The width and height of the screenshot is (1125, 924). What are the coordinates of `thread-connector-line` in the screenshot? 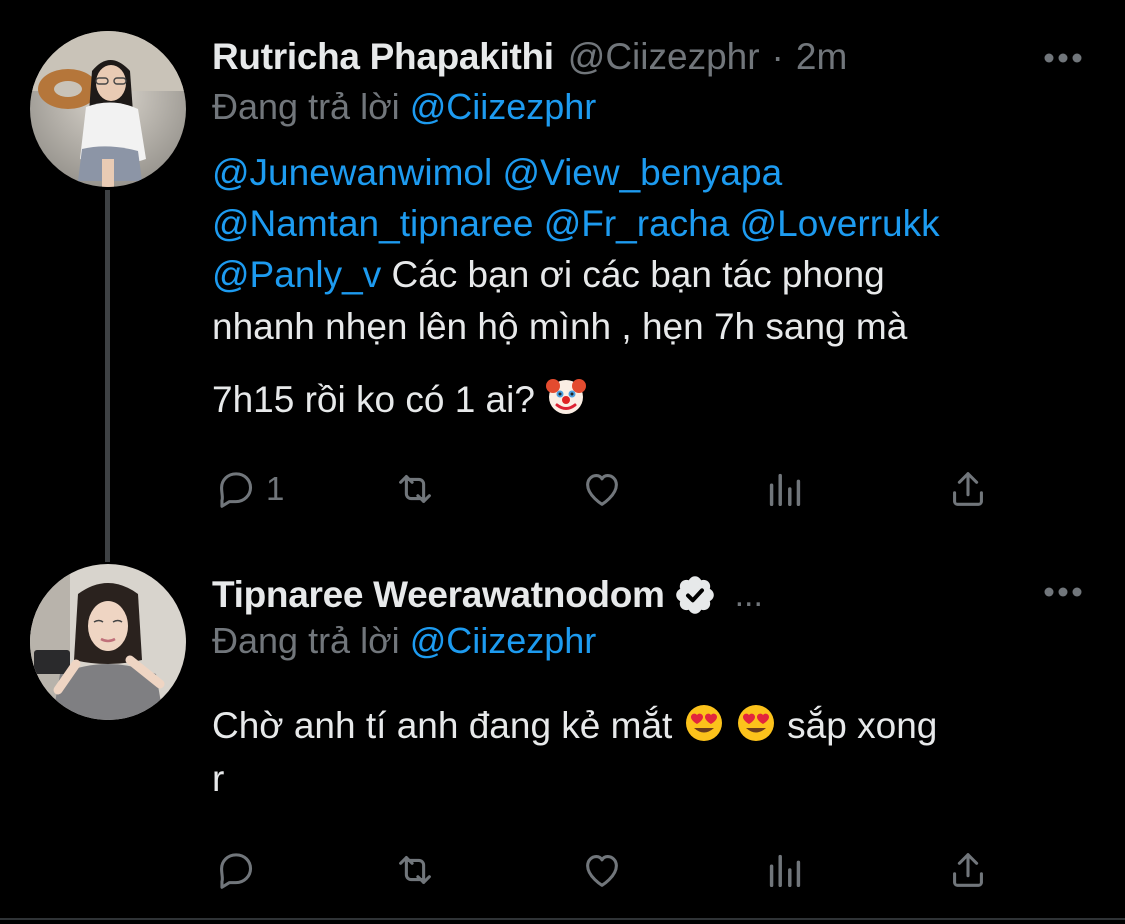 It's located at (107, 376).